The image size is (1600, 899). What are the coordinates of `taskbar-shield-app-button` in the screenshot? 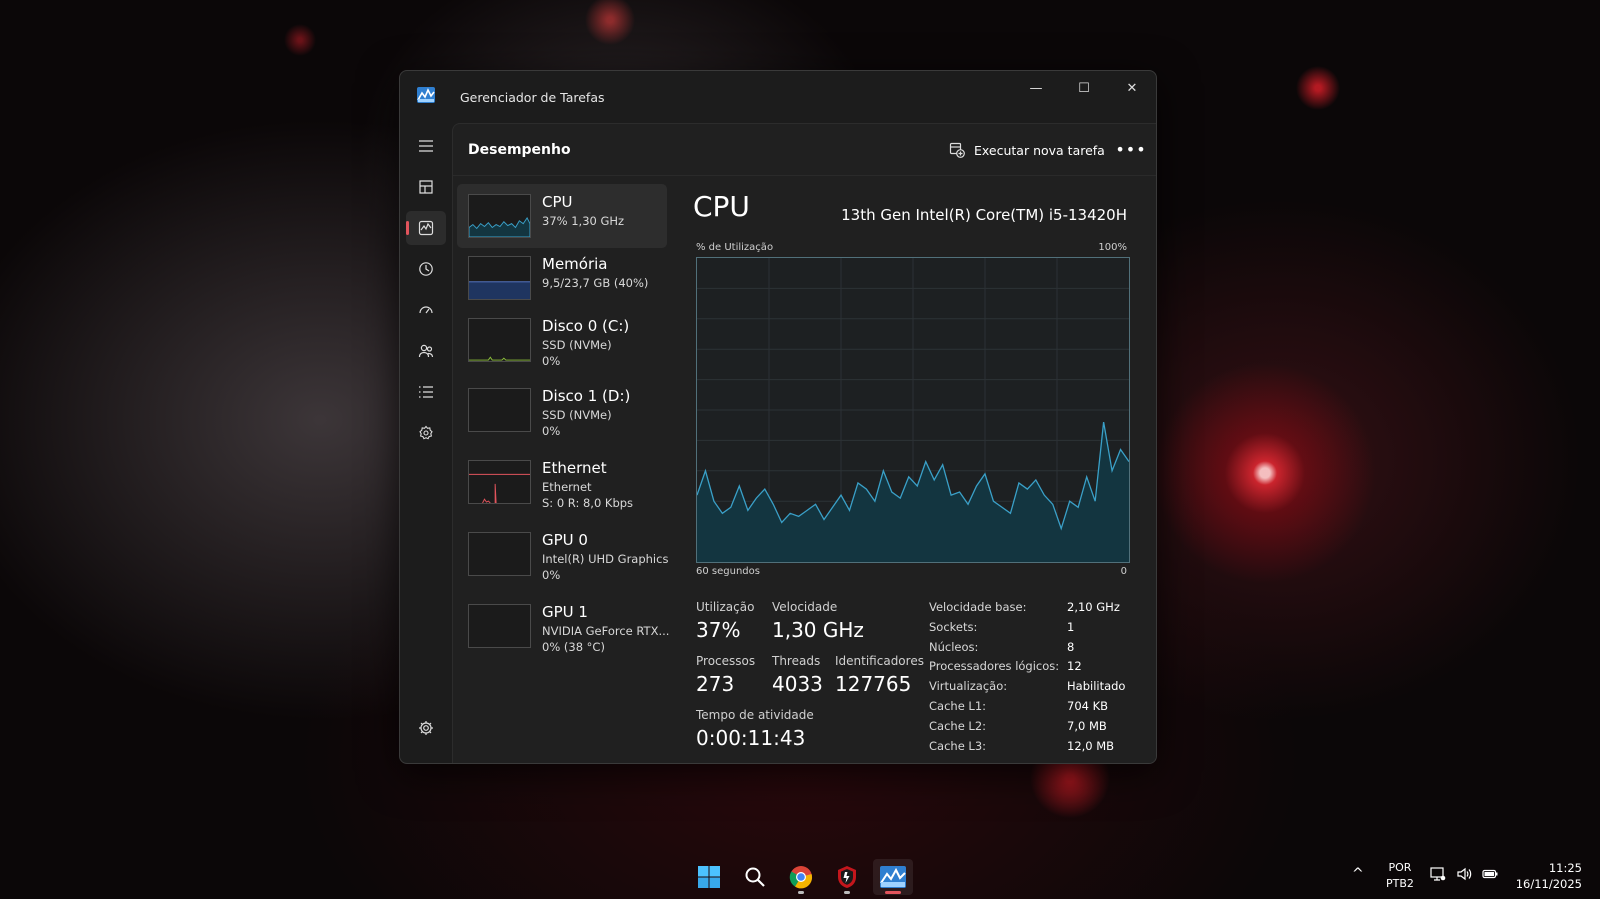 It's located at (847, 877).